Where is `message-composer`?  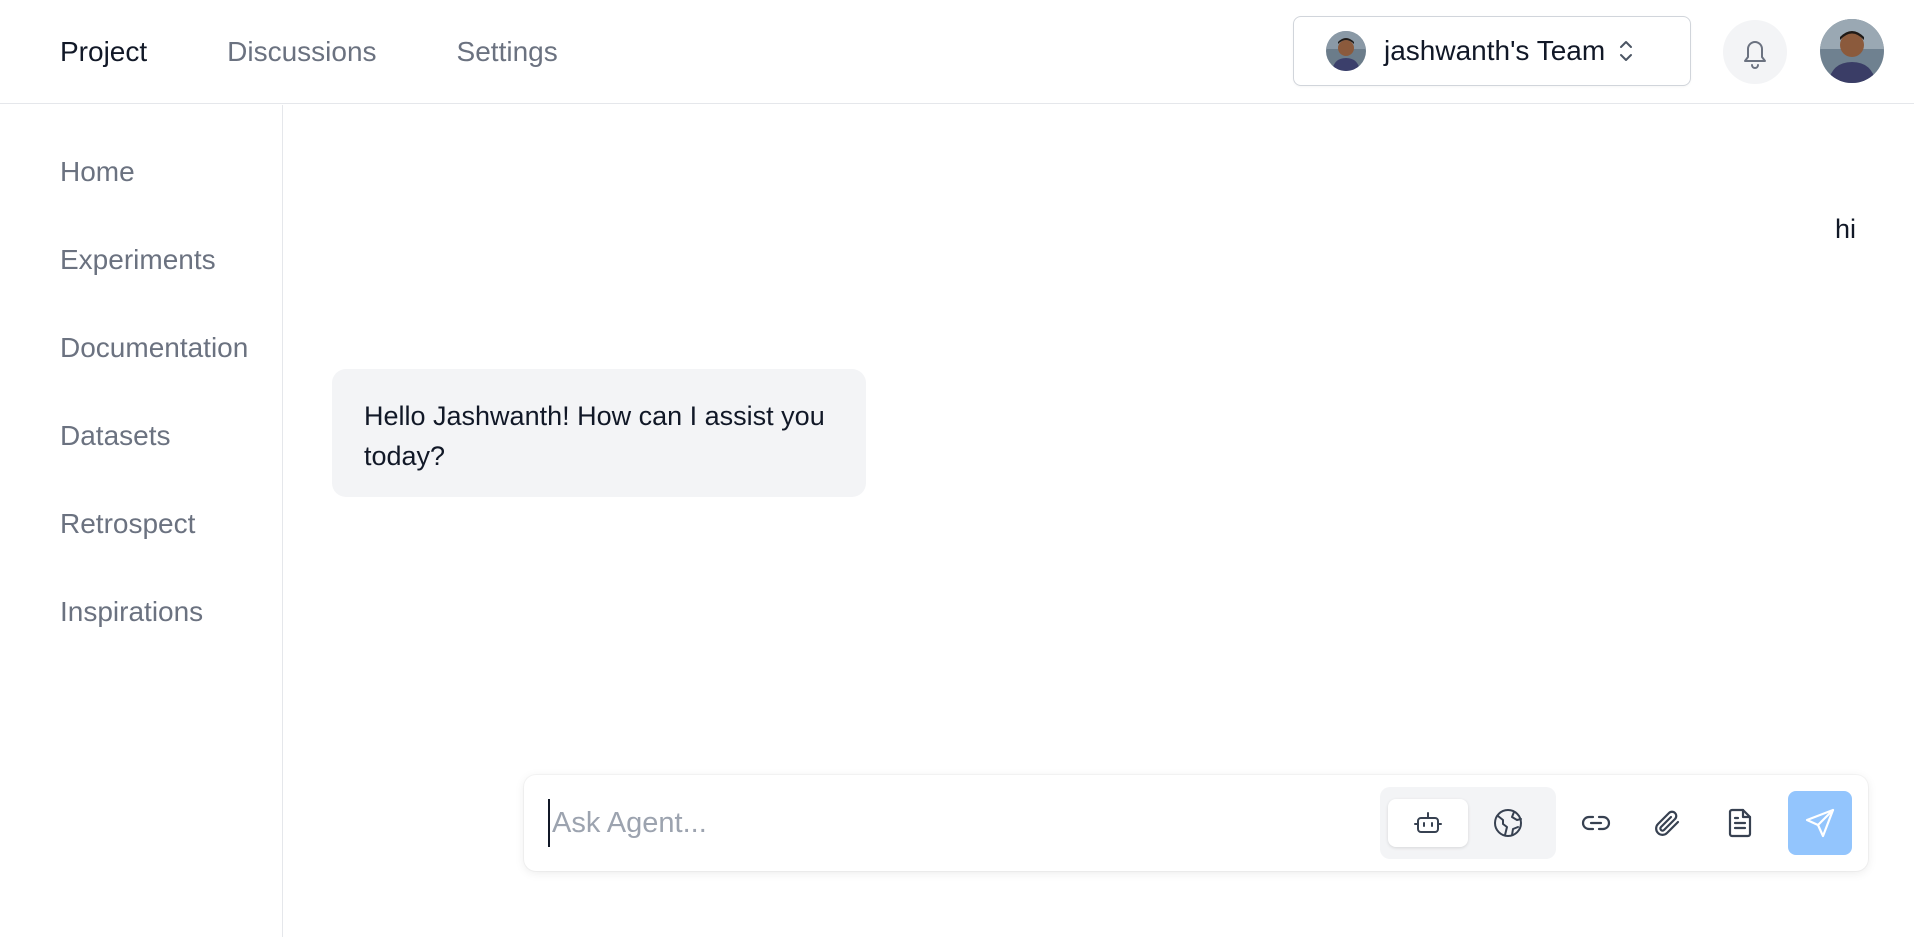
message-composer is located at coordinates (1196, 823).